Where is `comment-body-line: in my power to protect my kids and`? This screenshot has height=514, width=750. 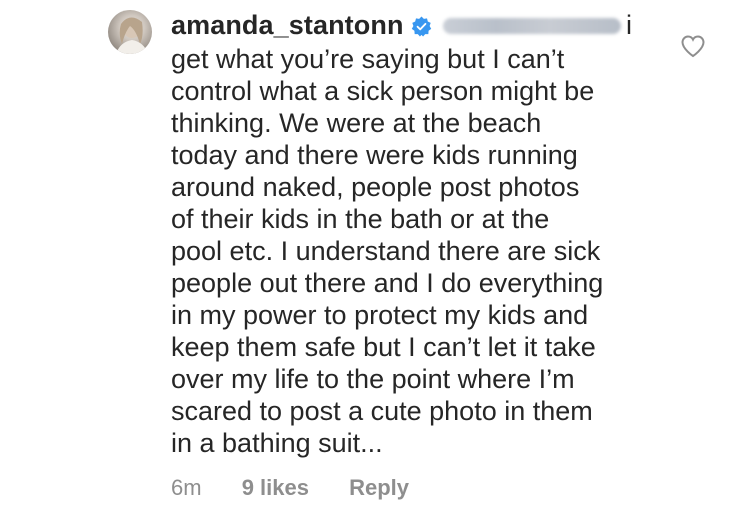 comment-body-line: in my power to protect my kids and is located at coordinates (380, 315).